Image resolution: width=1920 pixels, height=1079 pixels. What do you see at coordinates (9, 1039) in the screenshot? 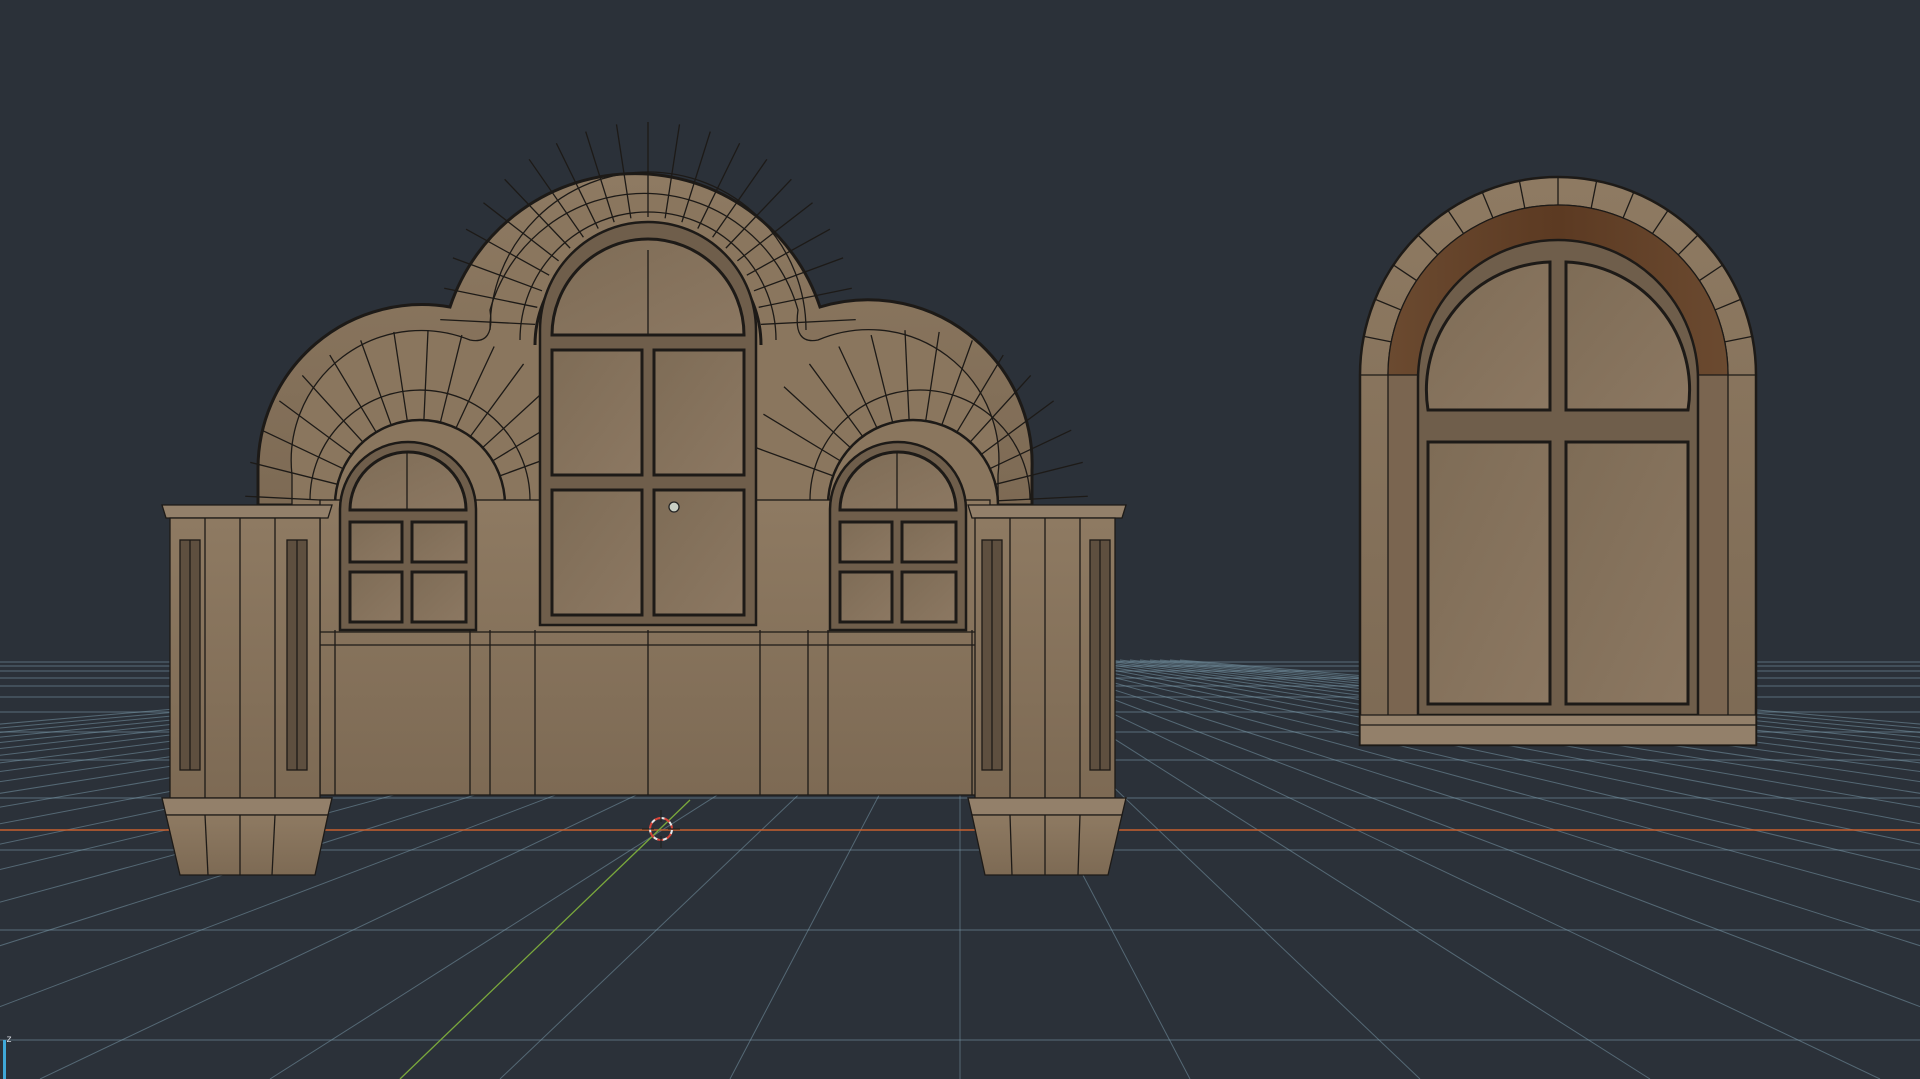
I see `axis-gizmo-label: z` at bounding box center [9, 1039].